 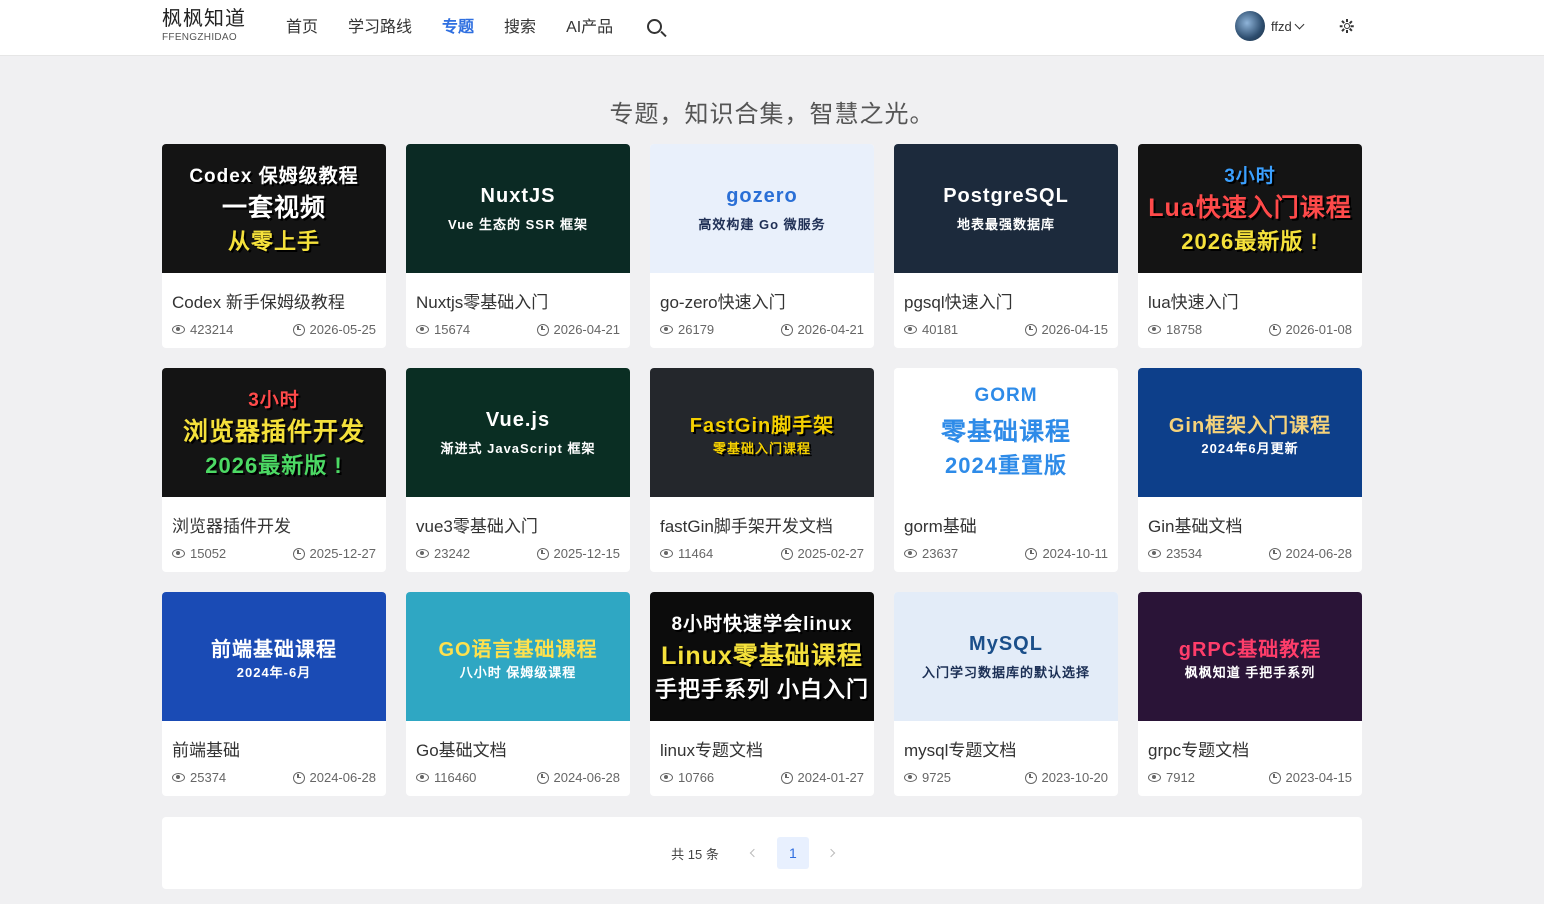 I want to click on cover-text: 2024重置版, so click(x=1006, y=466).